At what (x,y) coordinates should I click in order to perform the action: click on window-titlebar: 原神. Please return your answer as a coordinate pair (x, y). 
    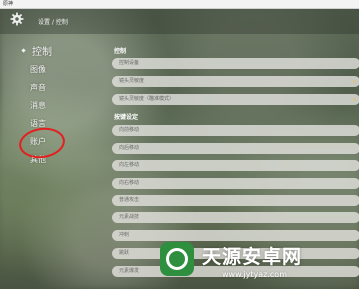
    Looking at the image, I should click on (179, 4).